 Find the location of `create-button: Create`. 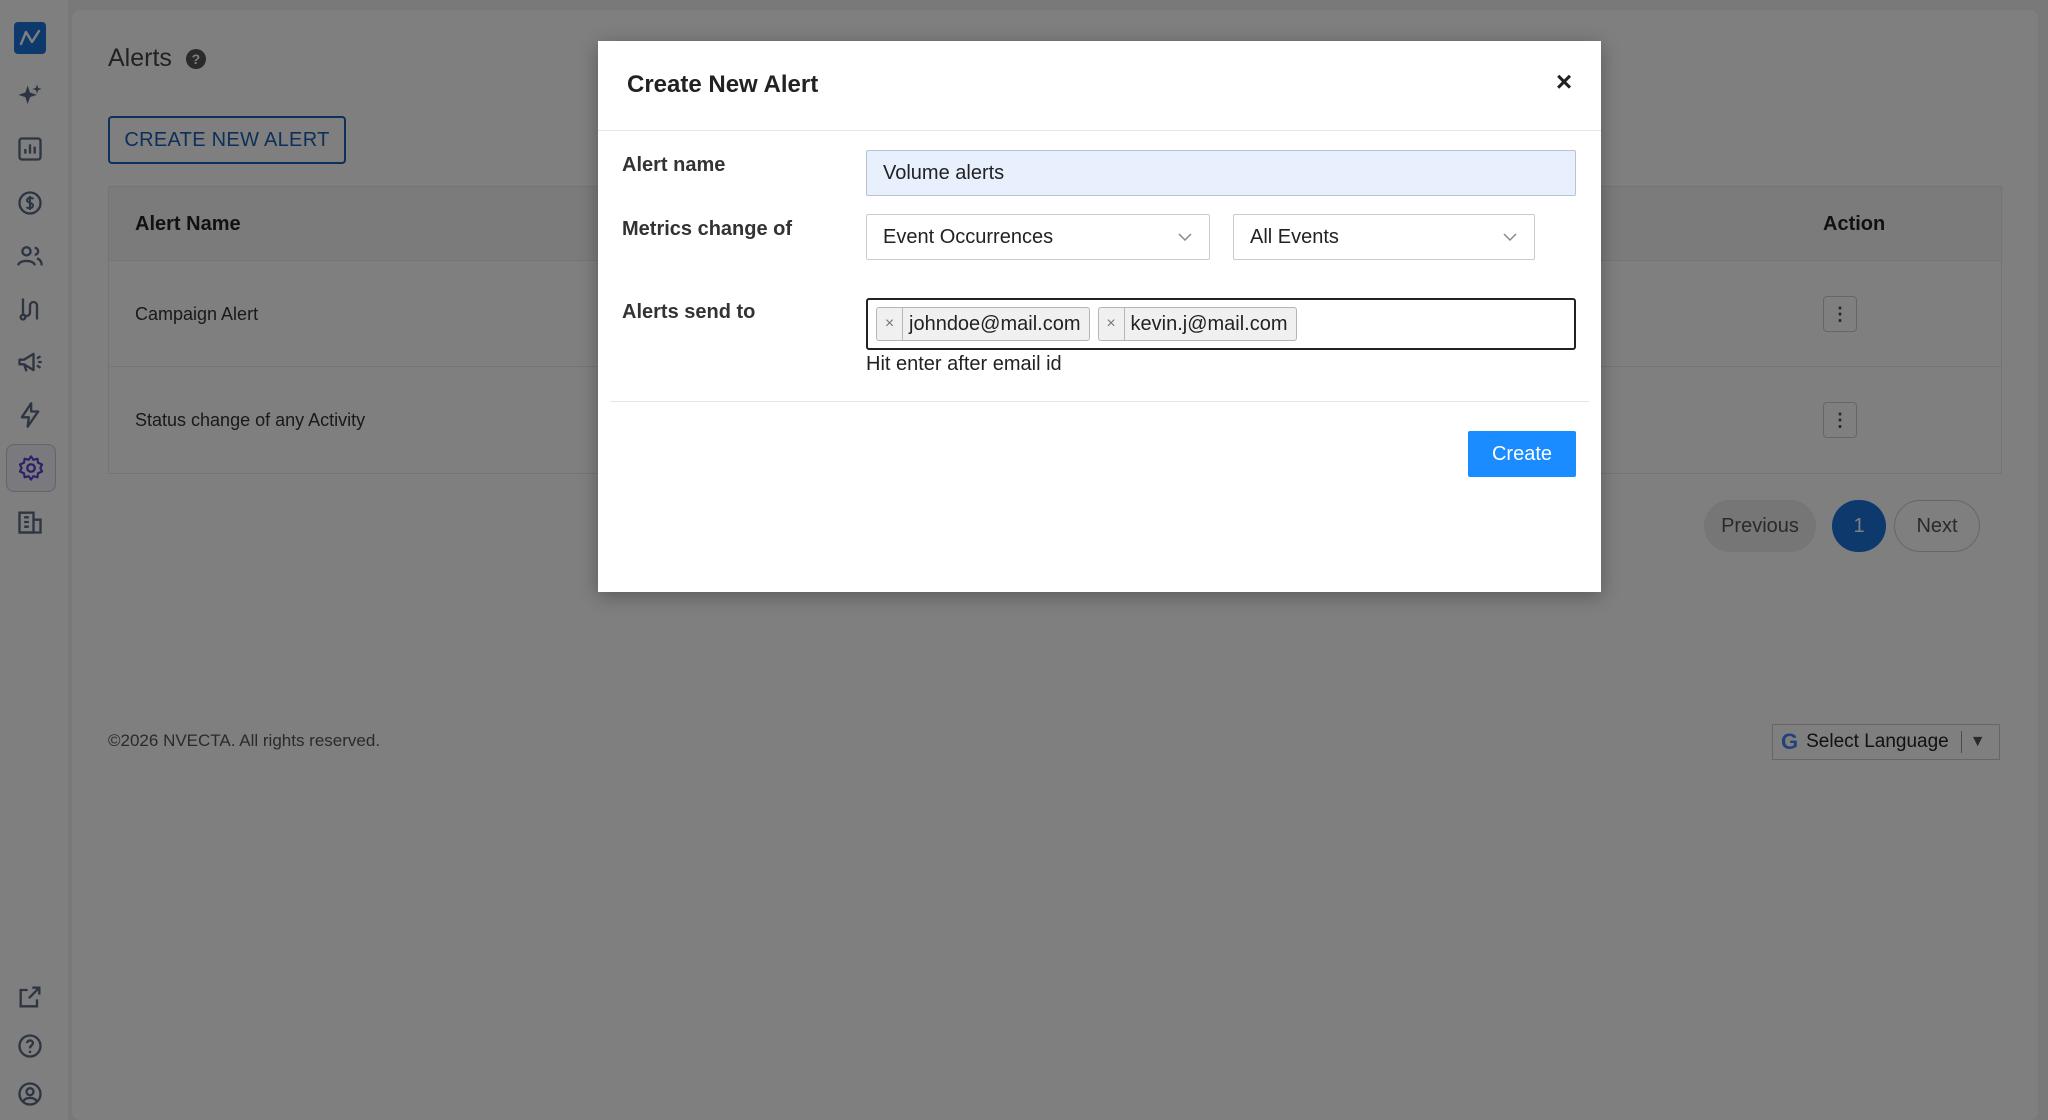

create-button: Create is located at coordinates (1522, 454).